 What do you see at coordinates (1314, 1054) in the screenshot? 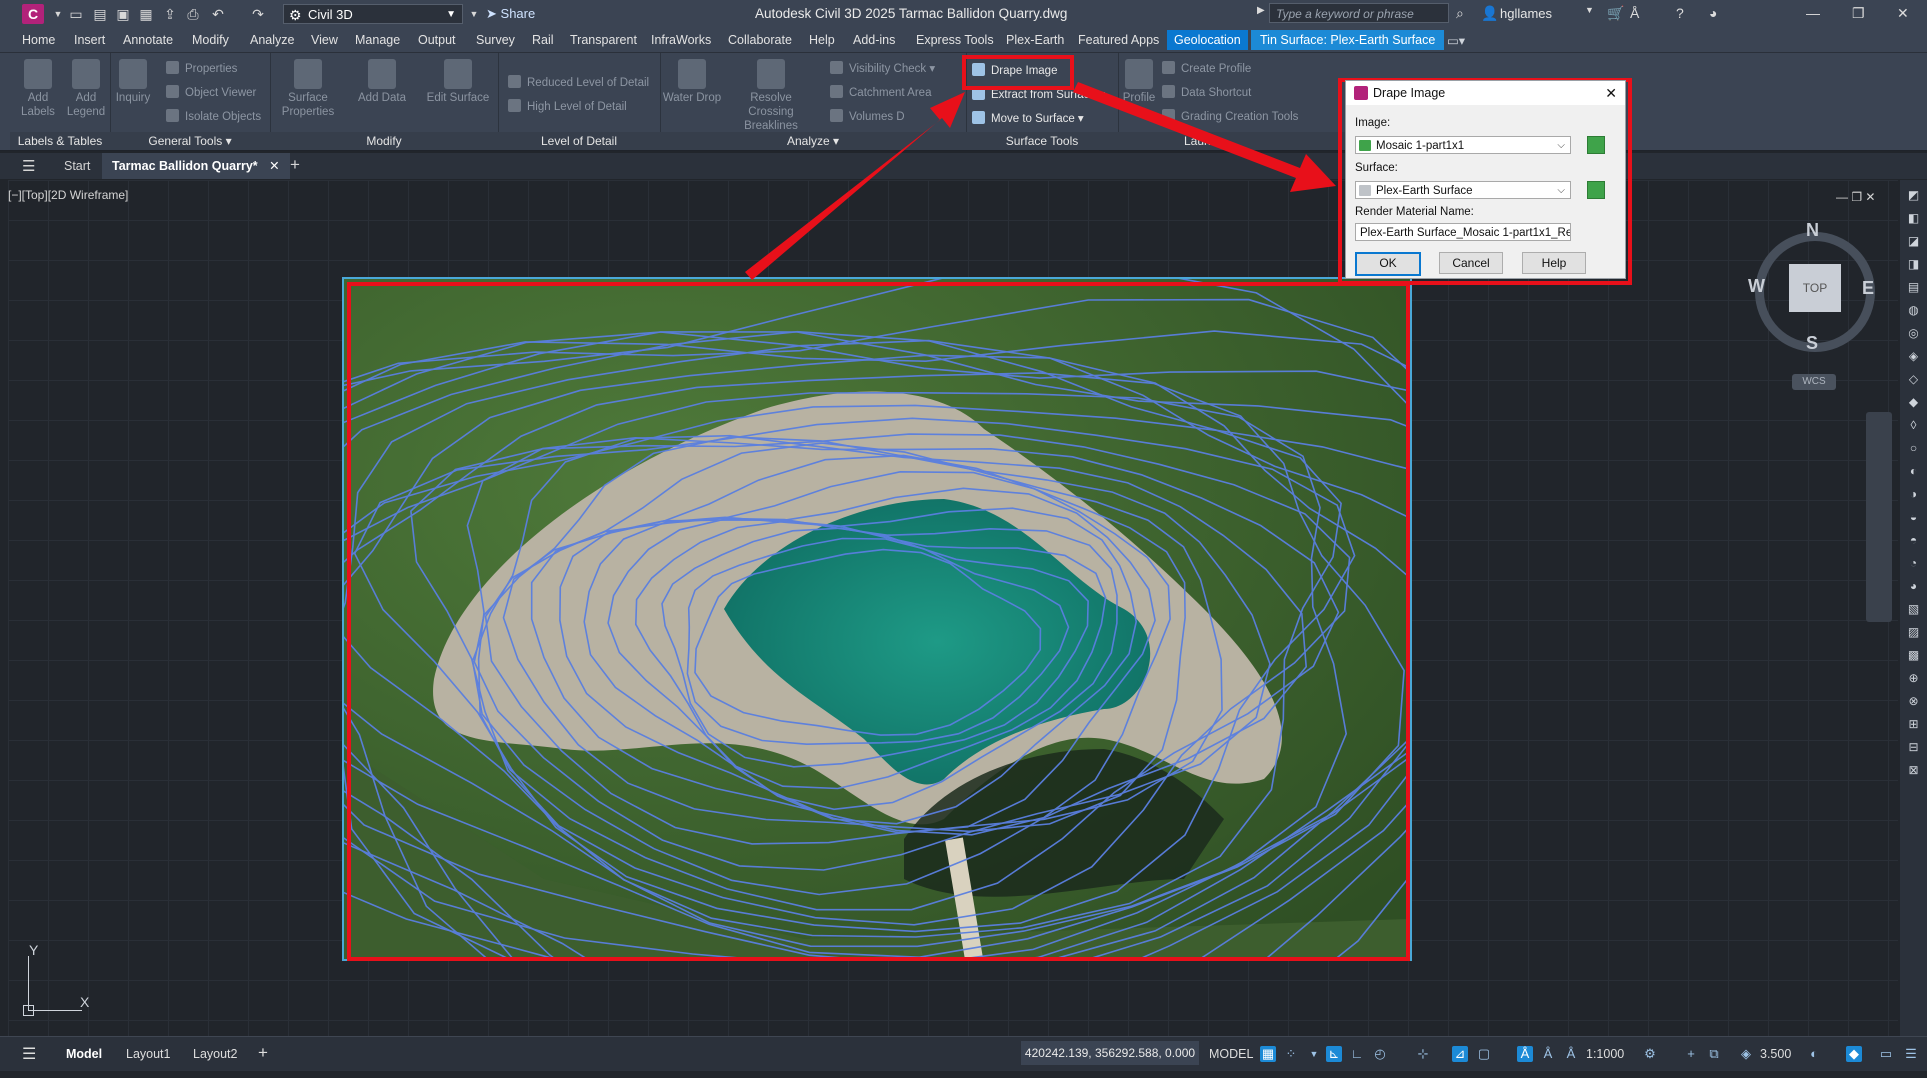
I see `chevron-down-icon: ▼` at bounding box center [1314, 1054].